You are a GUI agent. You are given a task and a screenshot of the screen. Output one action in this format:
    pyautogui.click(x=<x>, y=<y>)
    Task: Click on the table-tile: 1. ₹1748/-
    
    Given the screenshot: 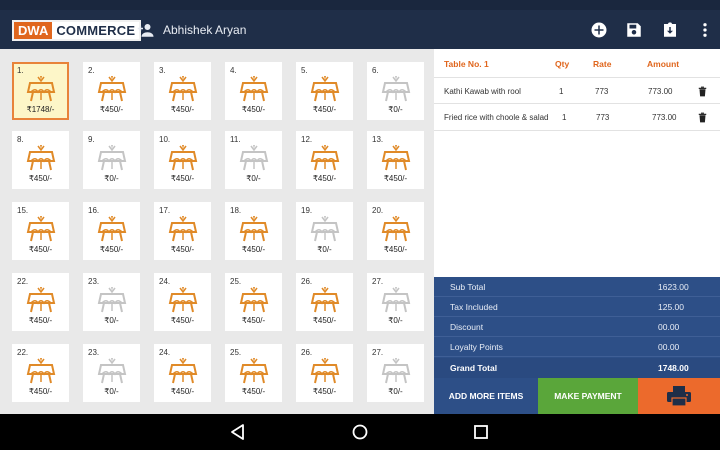 What is the action you would take?
    pyautogui.click(x=40, y=91)
    